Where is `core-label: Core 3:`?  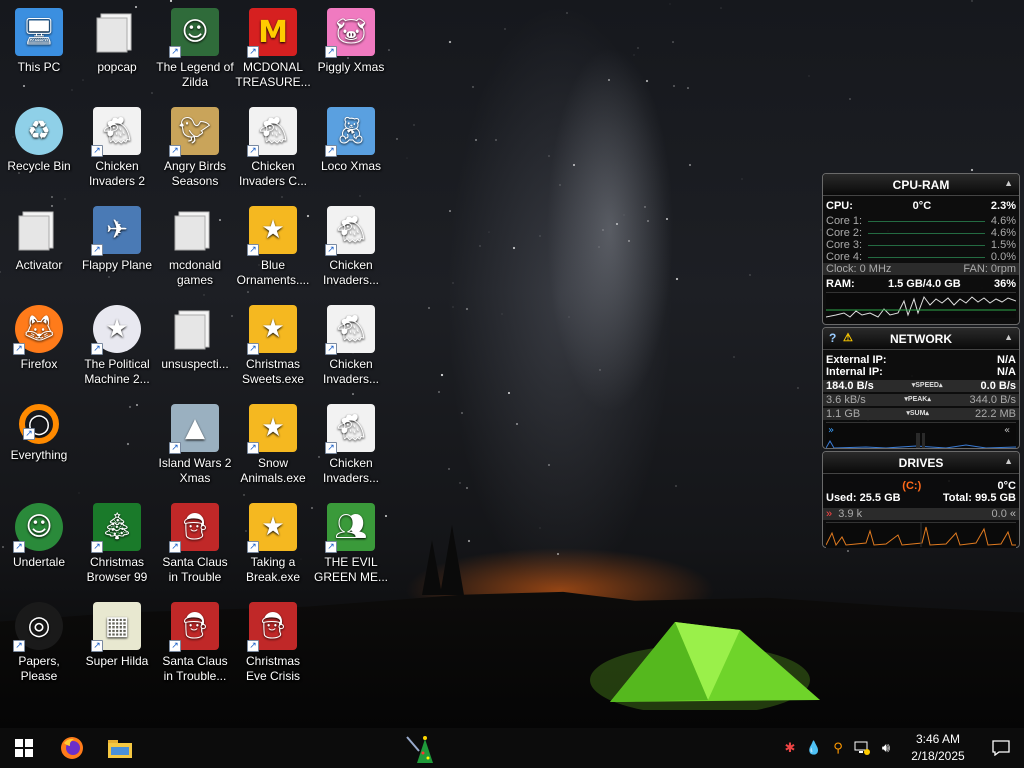
core-label: Core 3: is located at coordinates (844, 245).